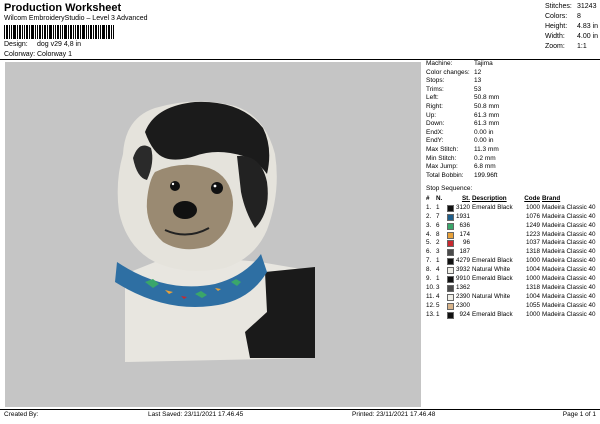  I want to click on colorway-row: Colorway: Colorway 1, so click(38, 54).